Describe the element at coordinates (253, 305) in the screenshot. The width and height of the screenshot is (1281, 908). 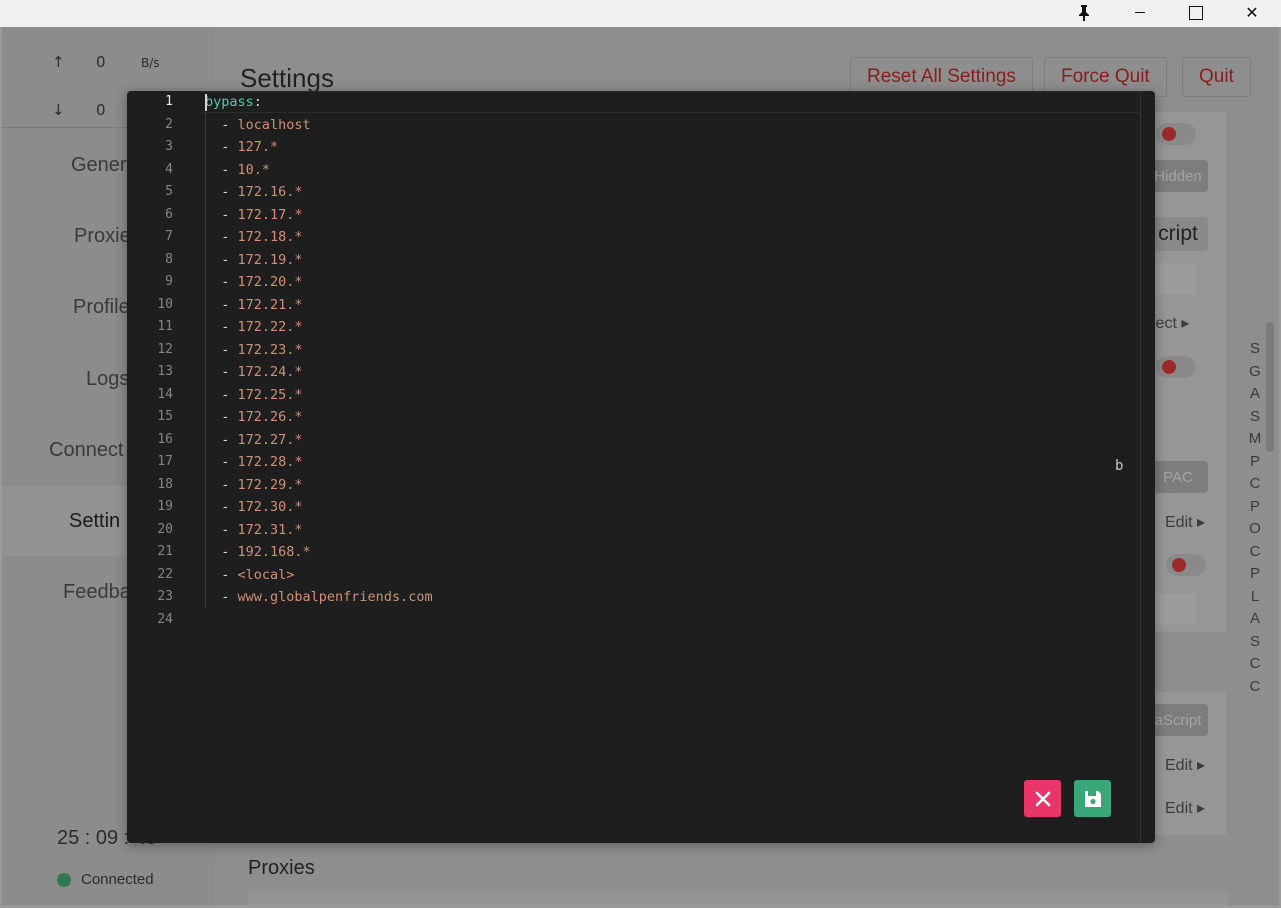
I see `code-line: - 172.21.*` at that location.